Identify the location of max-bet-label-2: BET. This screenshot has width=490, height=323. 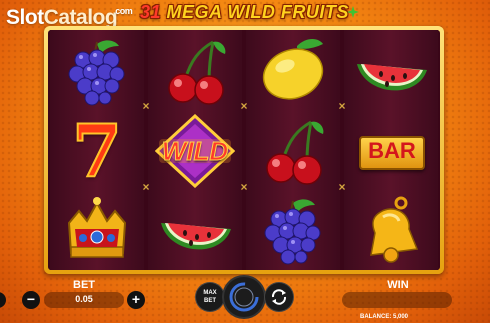
(210, 301).